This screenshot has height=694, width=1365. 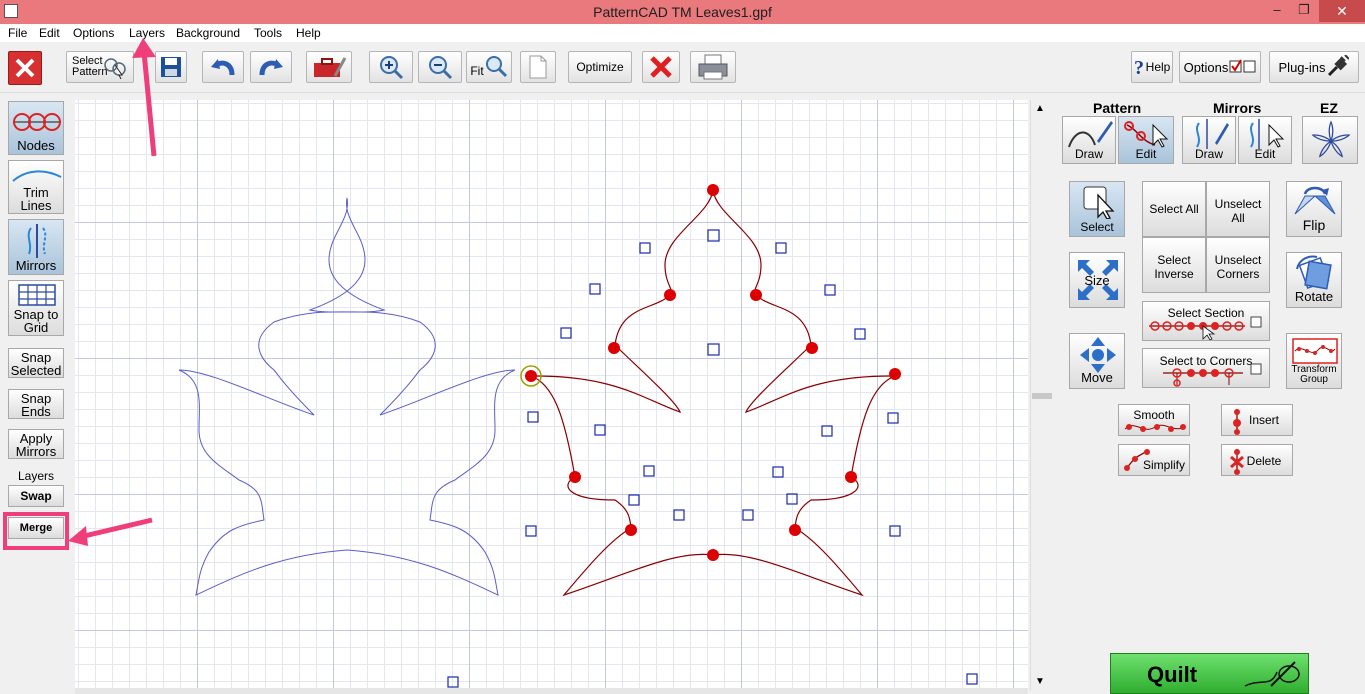 What do you see at coordinates (1206, 368) in the screenshot?
I see `select-to-corners-button: Select to Corners` at bounding box center [1206, 368].